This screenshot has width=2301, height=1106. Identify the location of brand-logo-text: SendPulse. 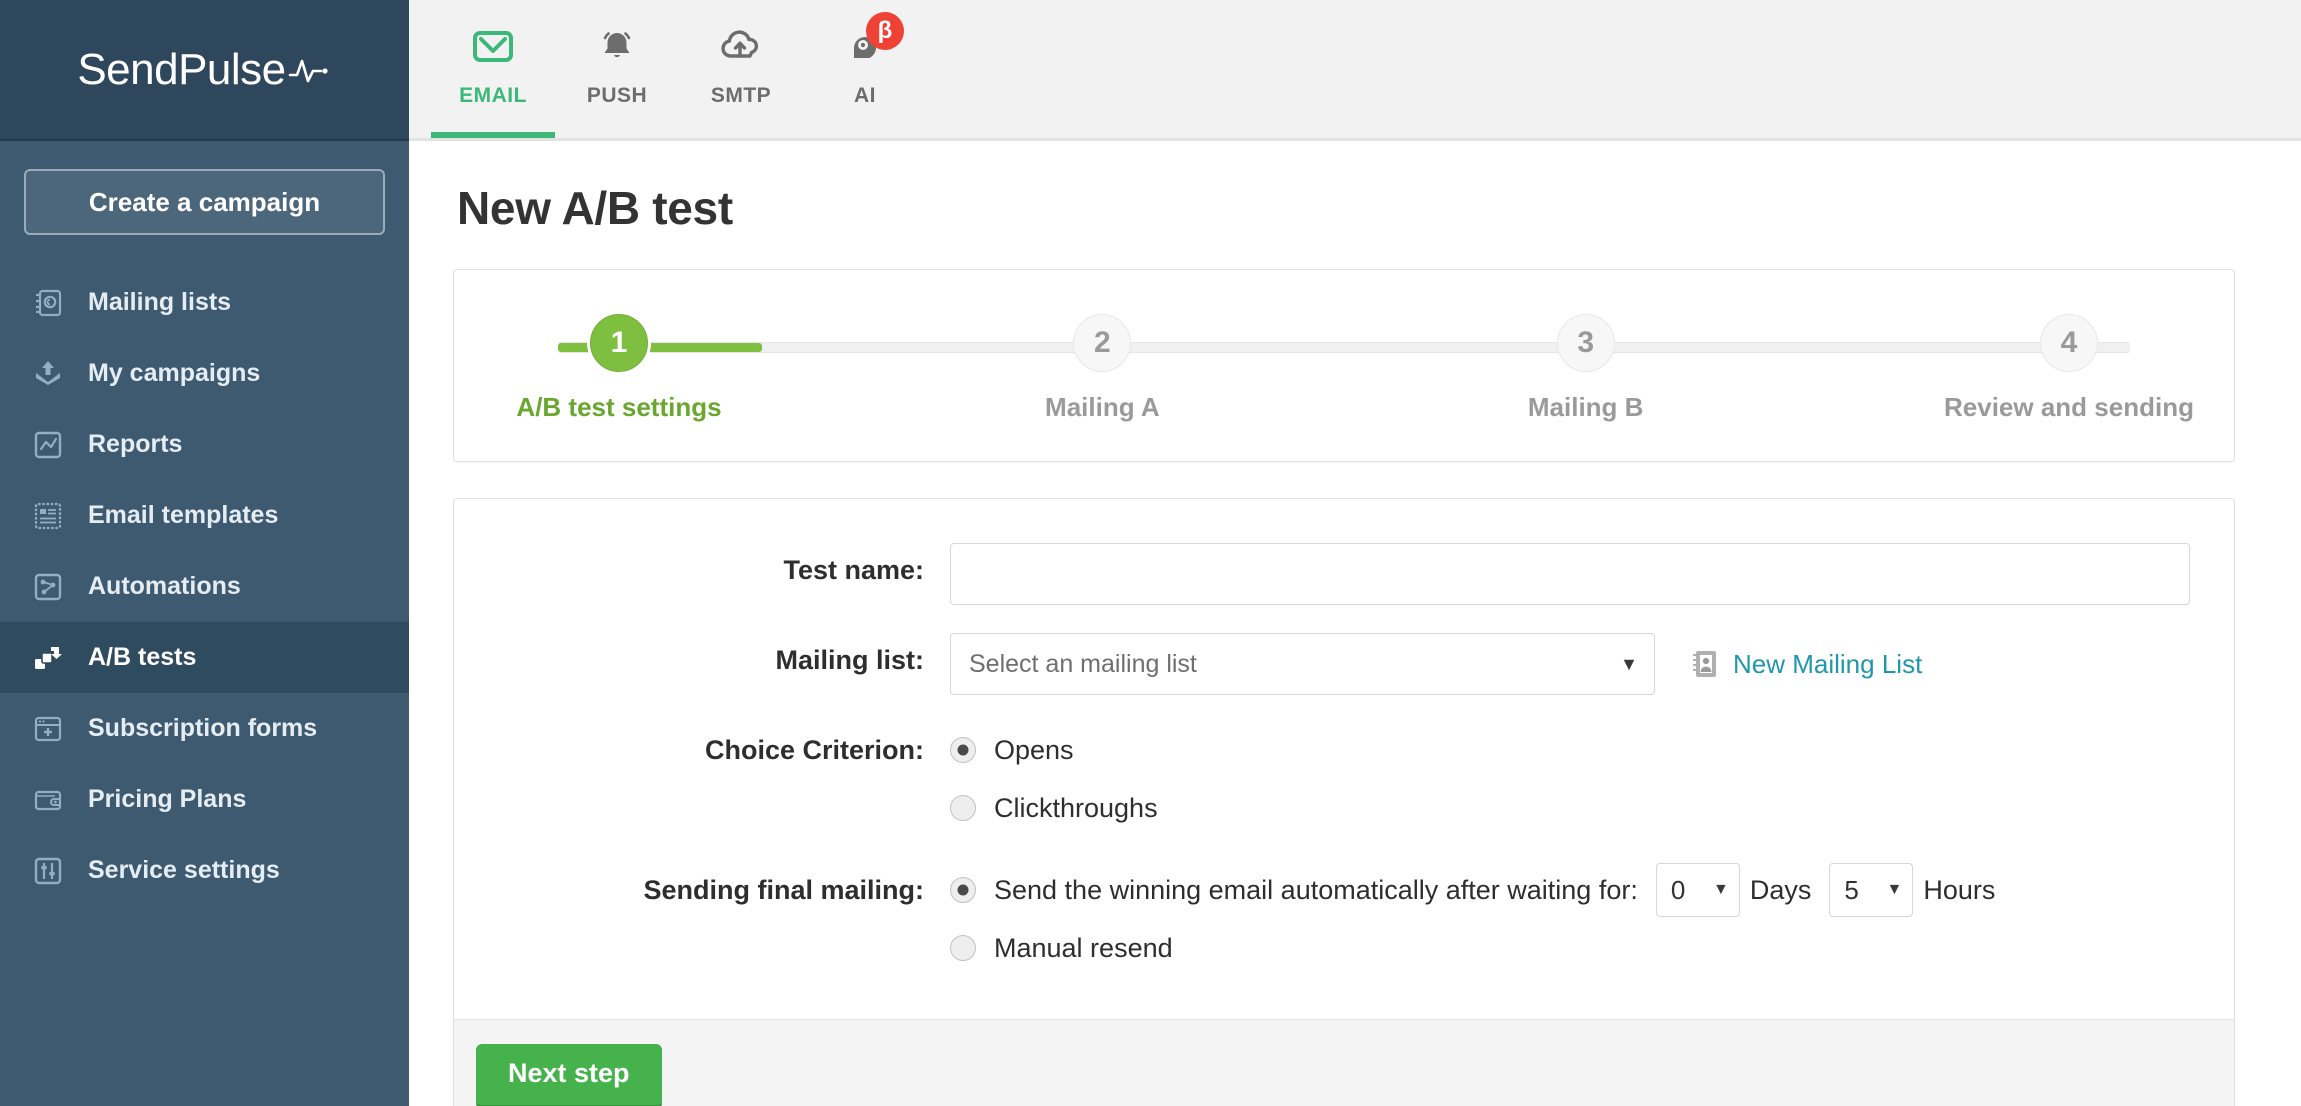
(204, 70).